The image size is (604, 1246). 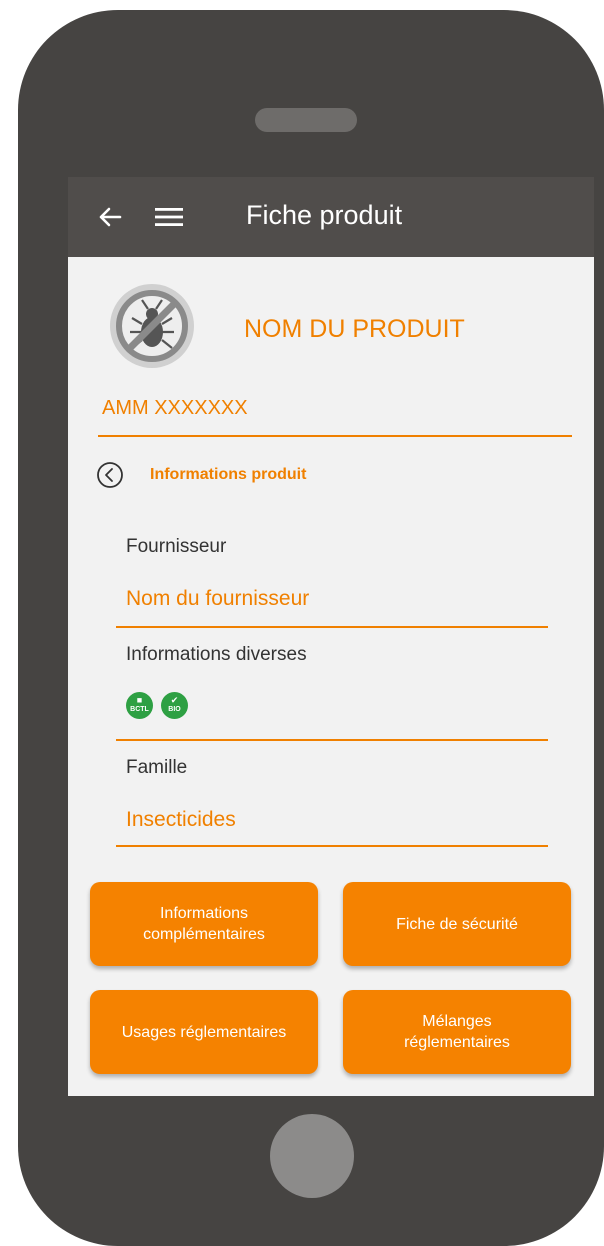 I want to click on regulatory-uses-button: Usages réglementaires, so click(x=204, y=1032).